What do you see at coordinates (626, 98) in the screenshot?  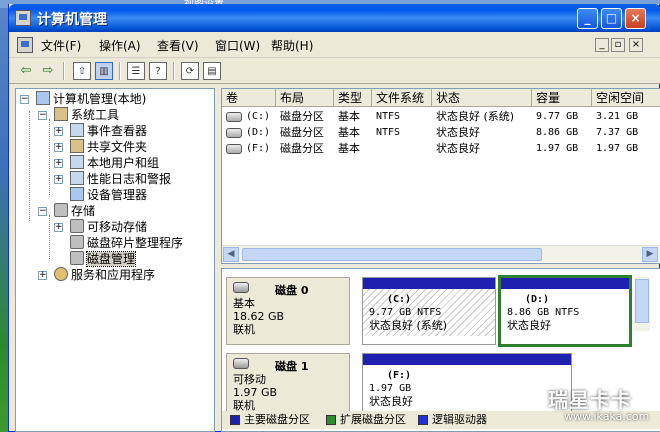 I see `column-header-free-space: 空闲空间` at bounding box center [626, 98].